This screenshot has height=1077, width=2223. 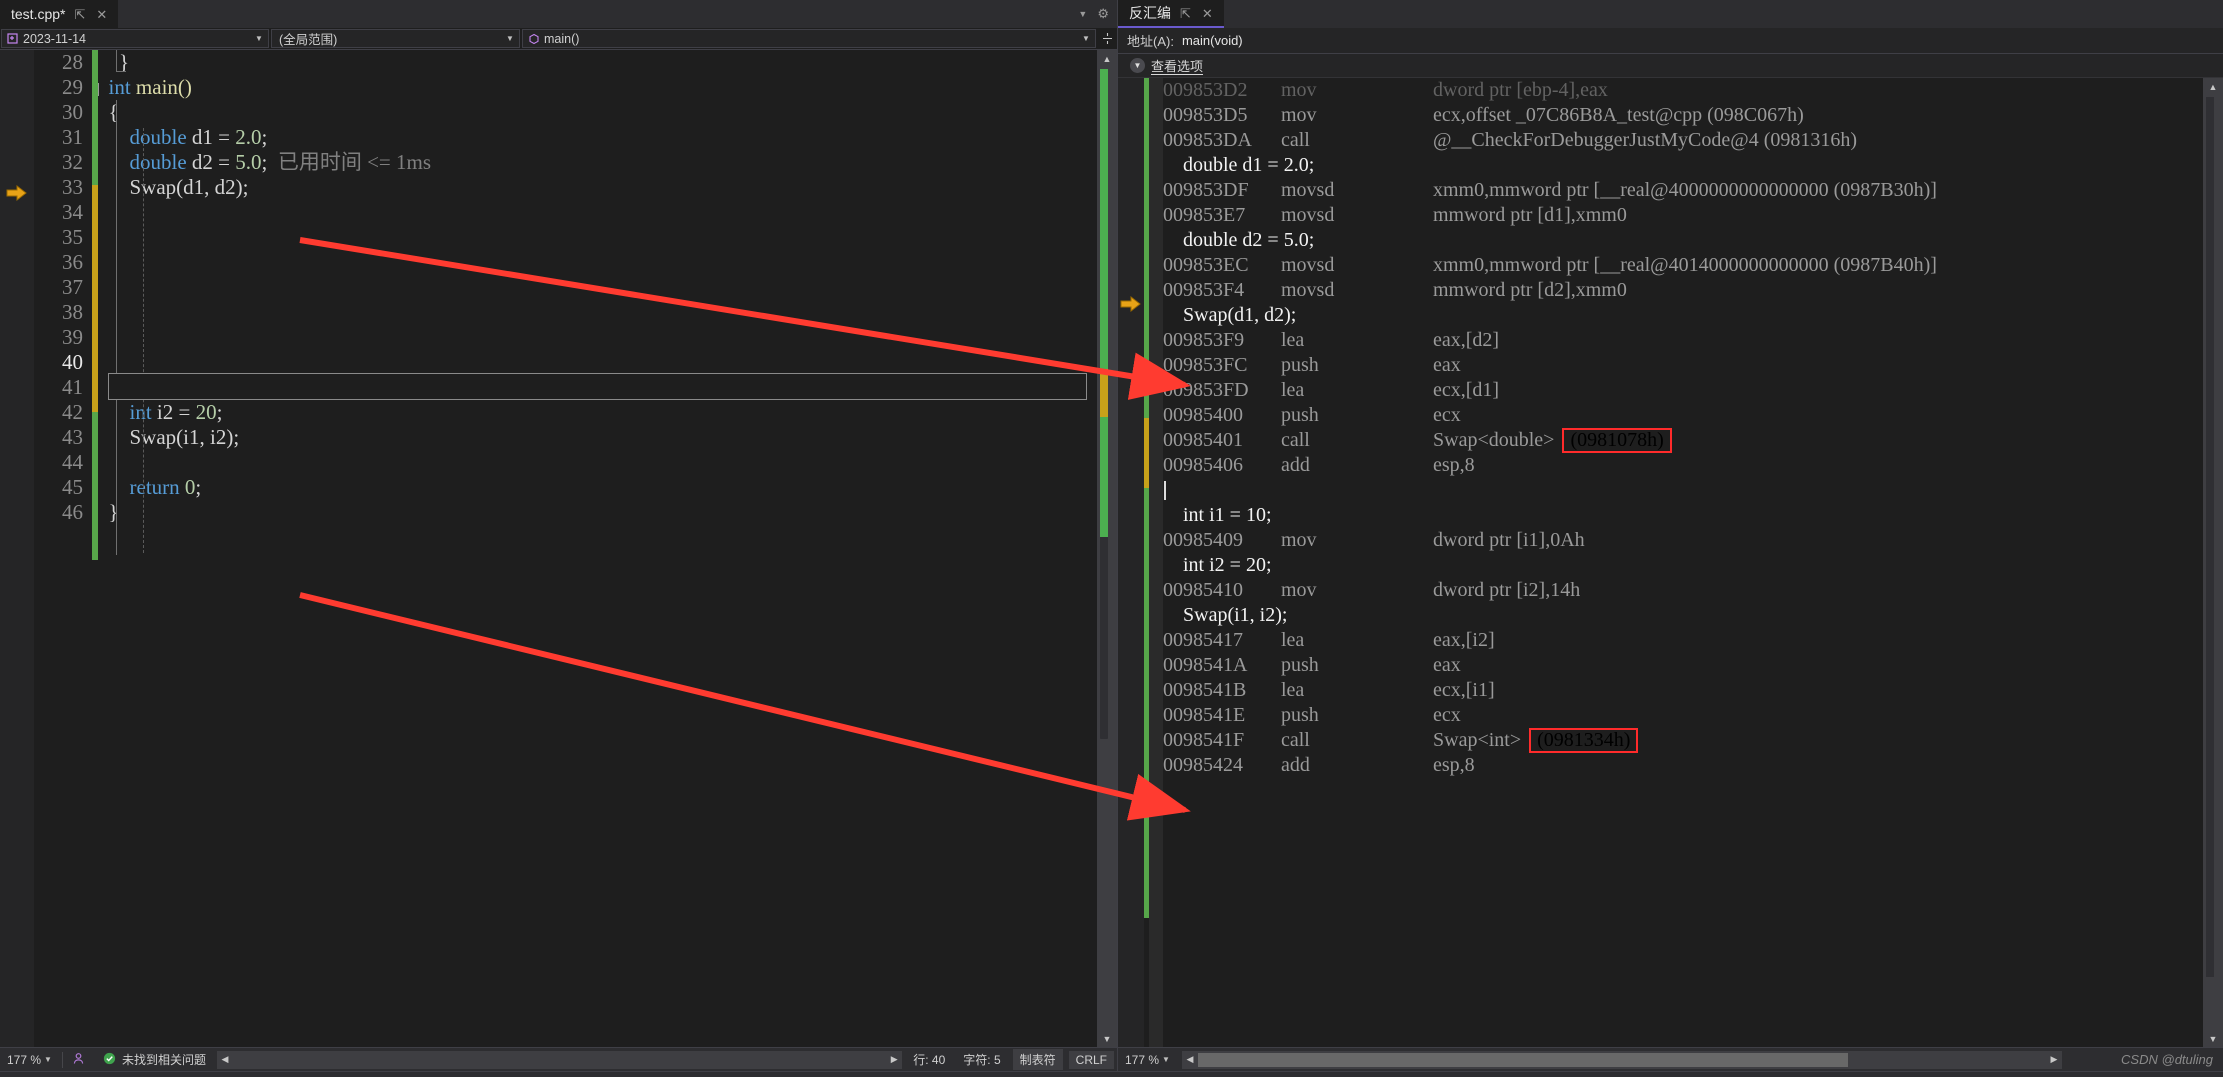 I want to click on disassembly-instruction-row: 0098541A push eax, so click(x=1683, y=665).